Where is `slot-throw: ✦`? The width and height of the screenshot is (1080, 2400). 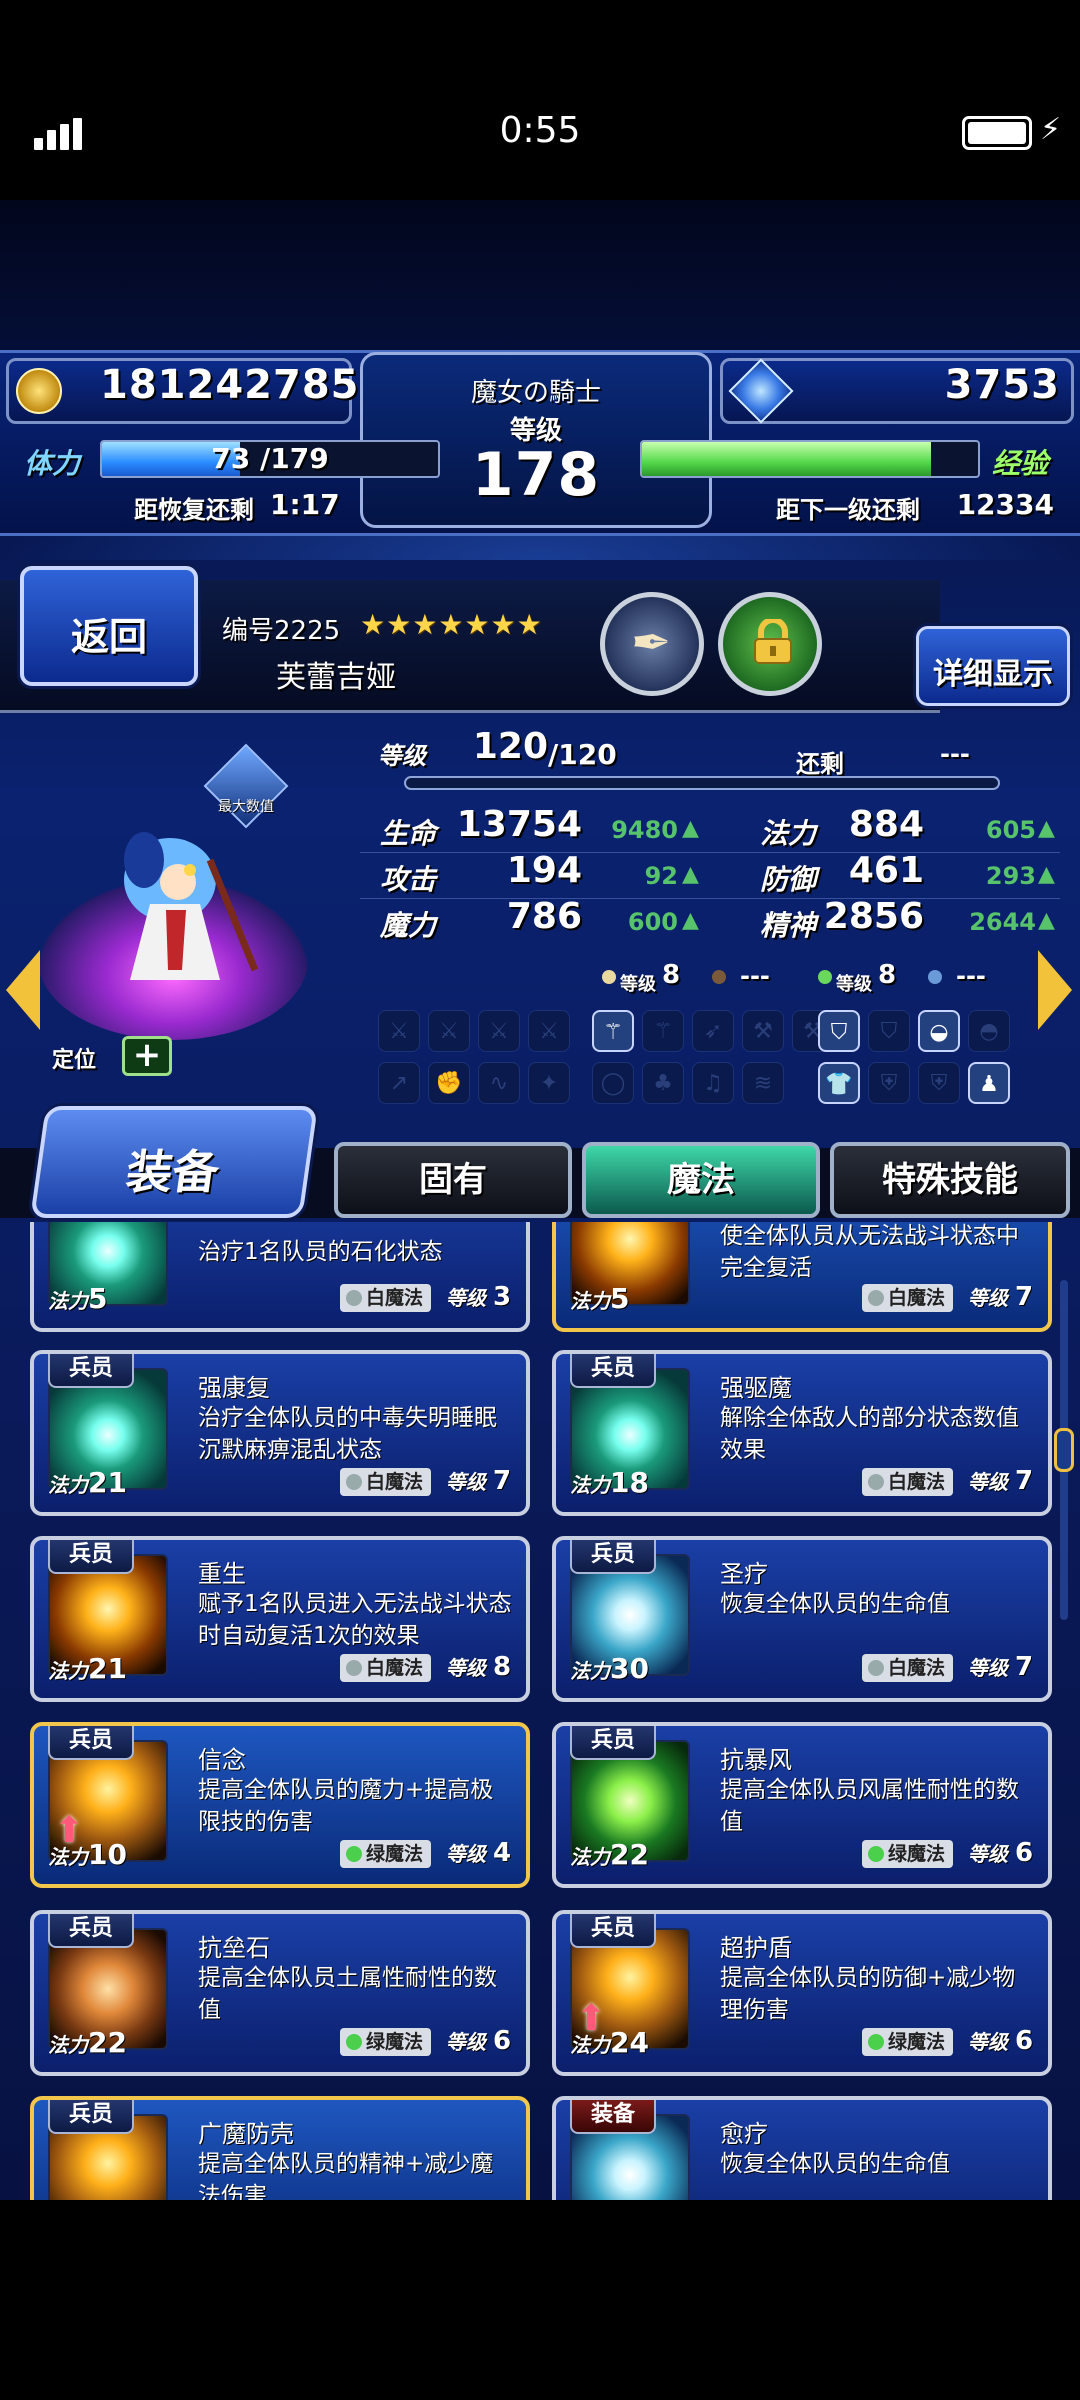 slot-throw: ✦ is located at coordinates (549, 1083).